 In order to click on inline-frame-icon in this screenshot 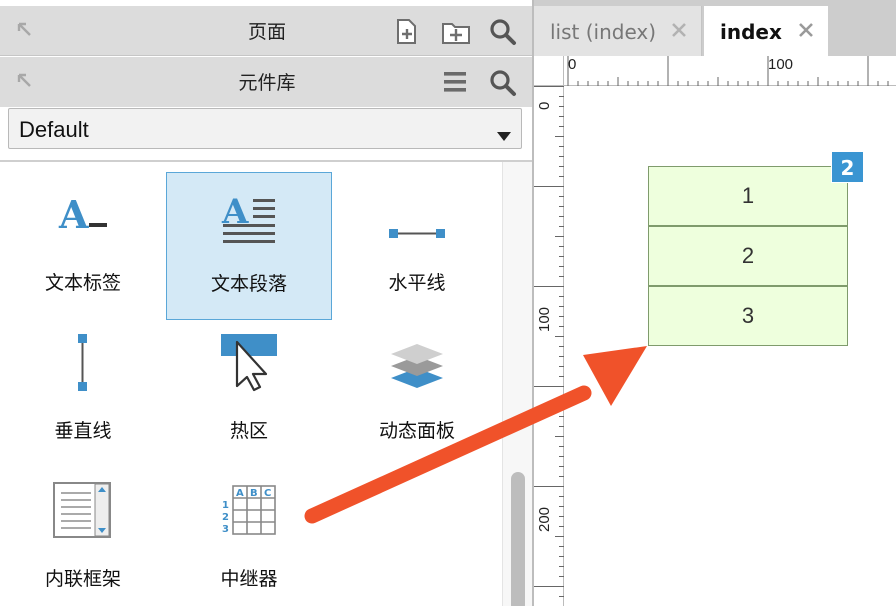, I will do `click(83, 513)`.